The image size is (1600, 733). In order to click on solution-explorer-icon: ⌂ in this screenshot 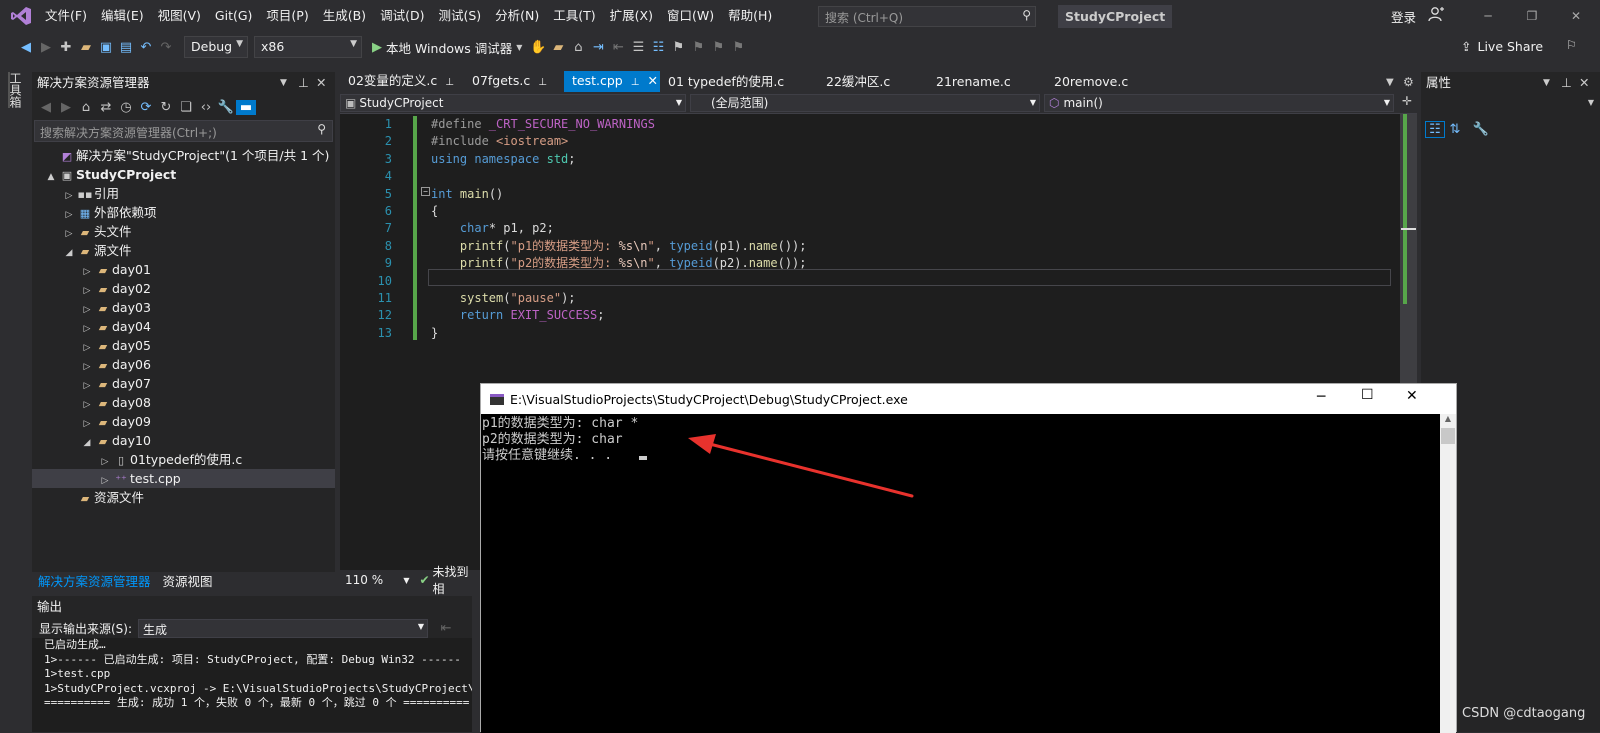, I will do `click(578, 47)`.